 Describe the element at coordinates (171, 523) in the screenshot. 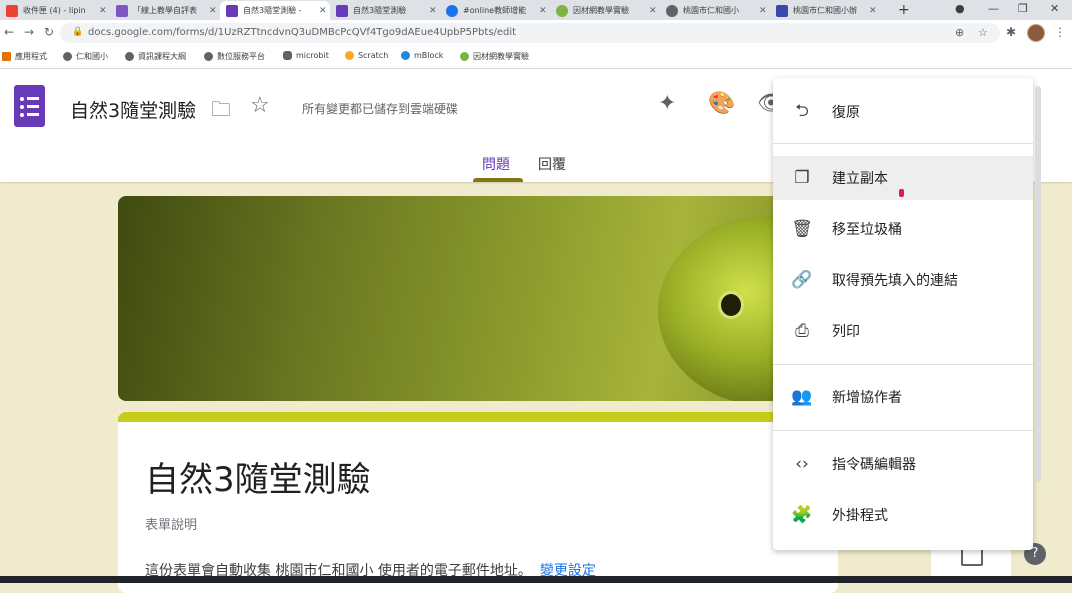

I see `form-description: 表單說明` at that location.